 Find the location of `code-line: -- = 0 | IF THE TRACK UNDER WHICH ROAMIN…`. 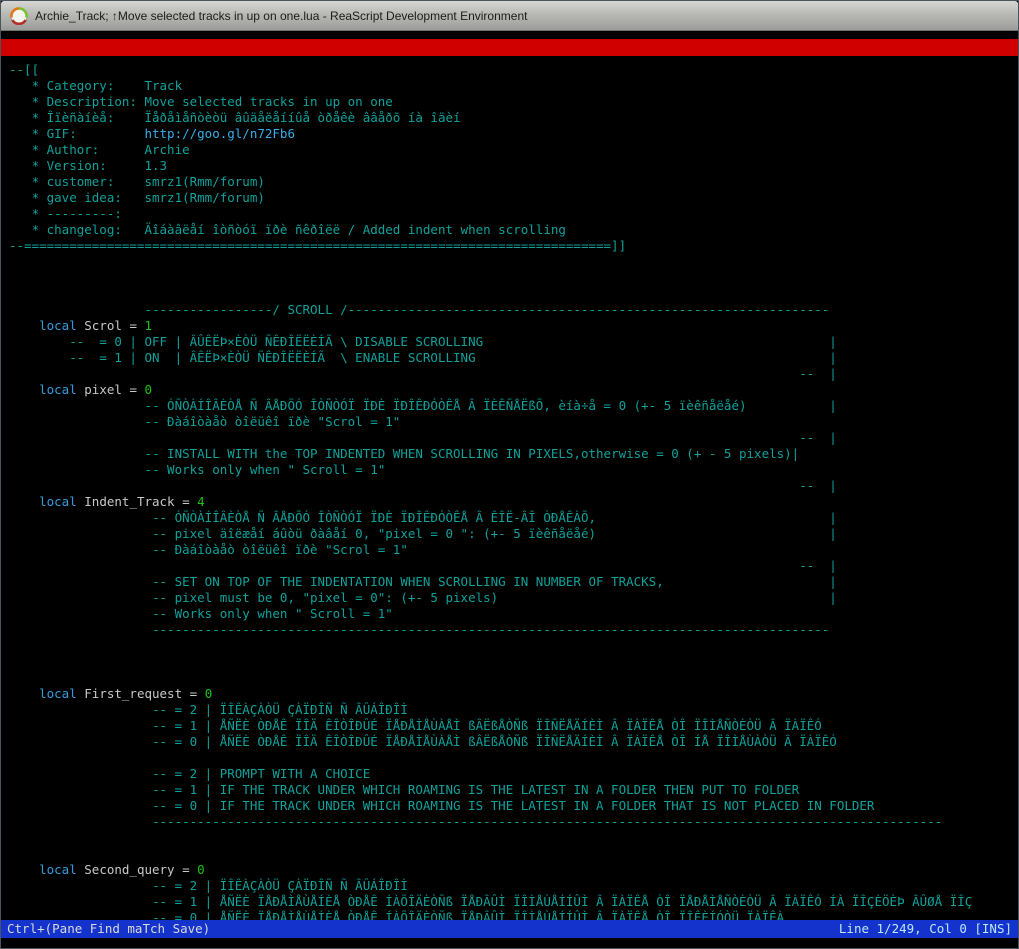

code-line: -- = 0 | IF THE TRACK UNDER WHICH ROAMIN… is located at coordinates (442, 805).